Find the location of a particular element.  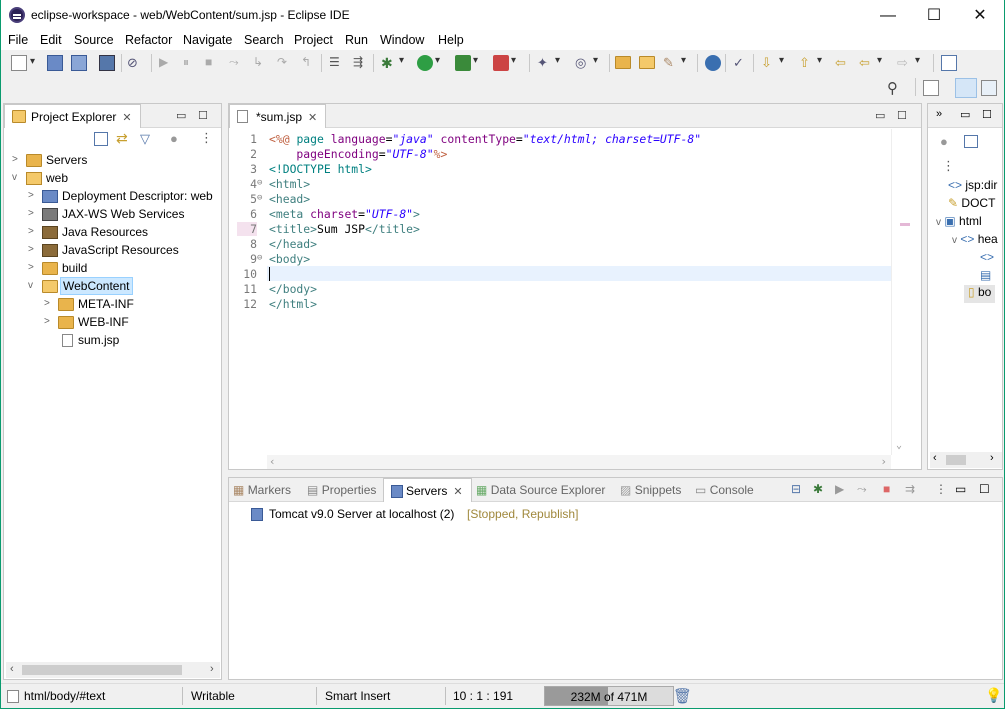

stop-server-icon: ■ is located at coordinates (886, 489).